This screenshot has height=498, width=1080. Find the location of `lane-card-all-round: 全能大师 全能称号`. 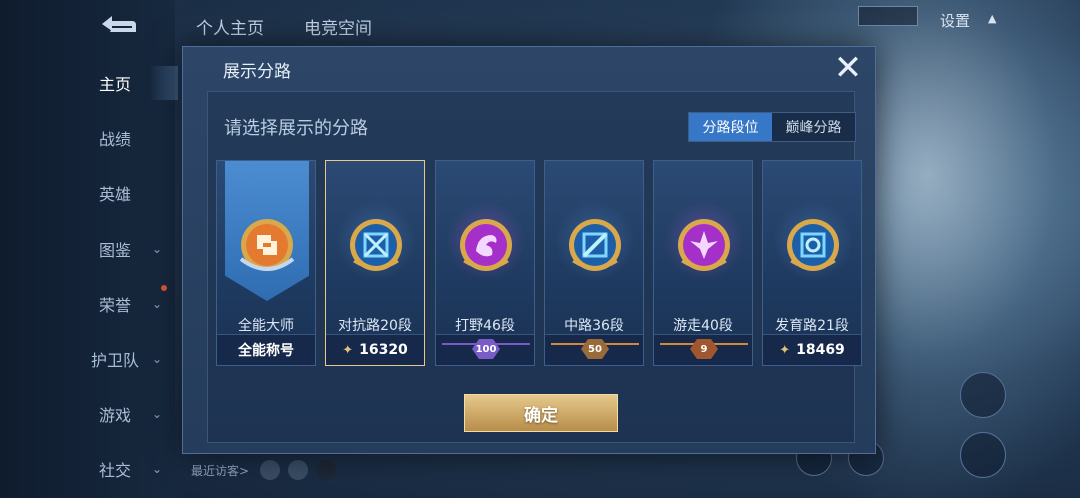

lane-card-all-round: 全能大师 全能称号 is located at coordinates (266, 263).